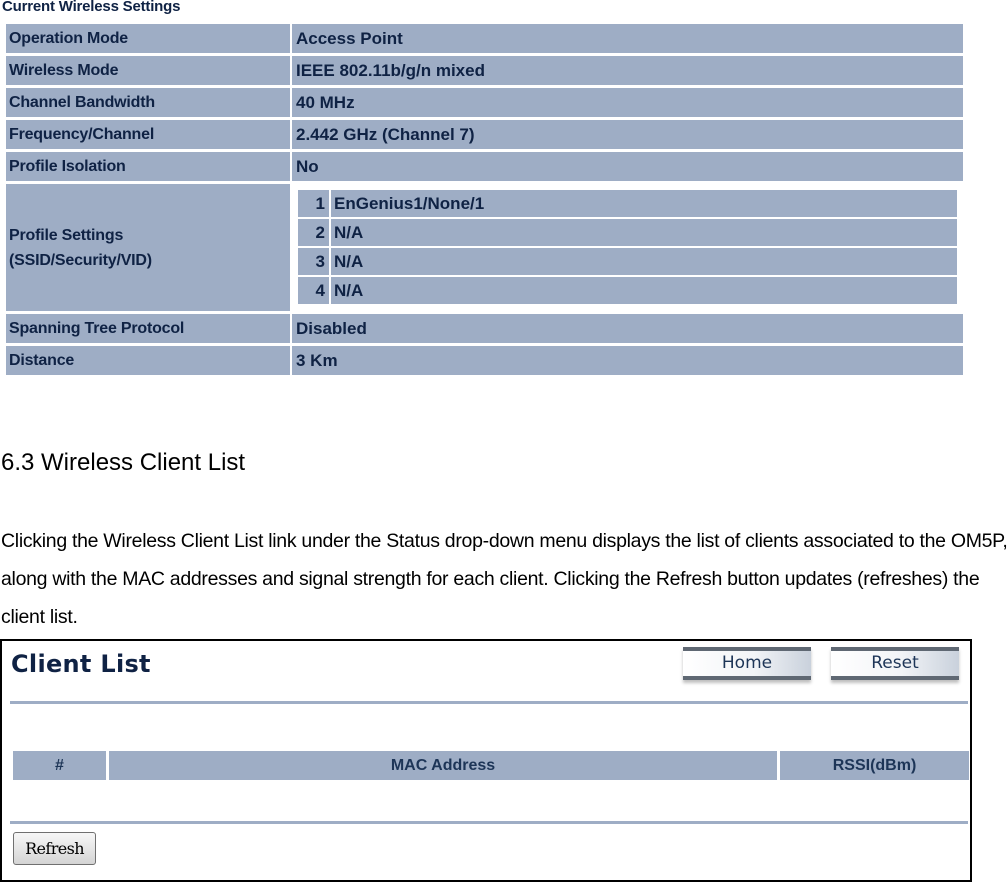 This screenshot has height=884, width=1008. I want to click on profile-number: 2, so click(313, 232).